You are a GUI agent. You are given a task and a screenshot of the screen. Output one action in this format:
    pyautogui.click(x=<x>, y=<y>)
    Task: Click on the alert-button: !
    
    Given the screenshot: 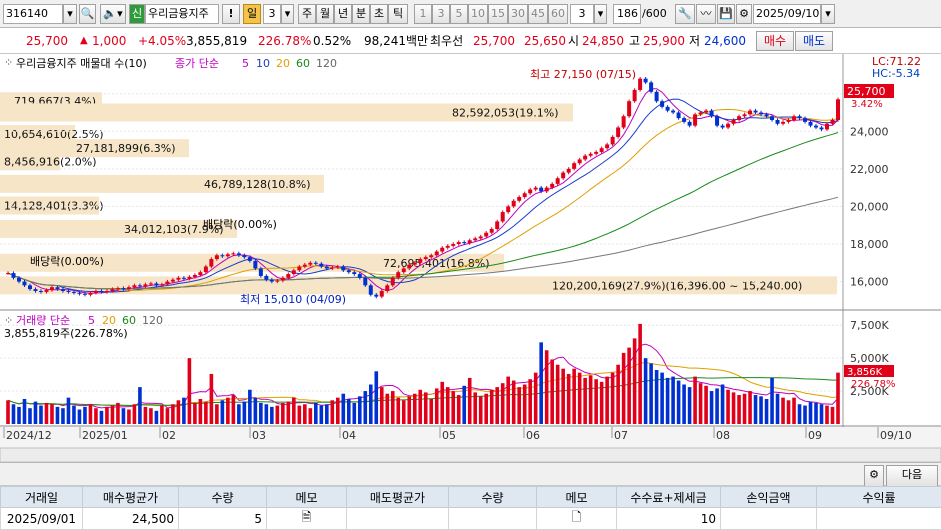 What is the action you would take?
    pyautogui.click(x=231, y=14)
    